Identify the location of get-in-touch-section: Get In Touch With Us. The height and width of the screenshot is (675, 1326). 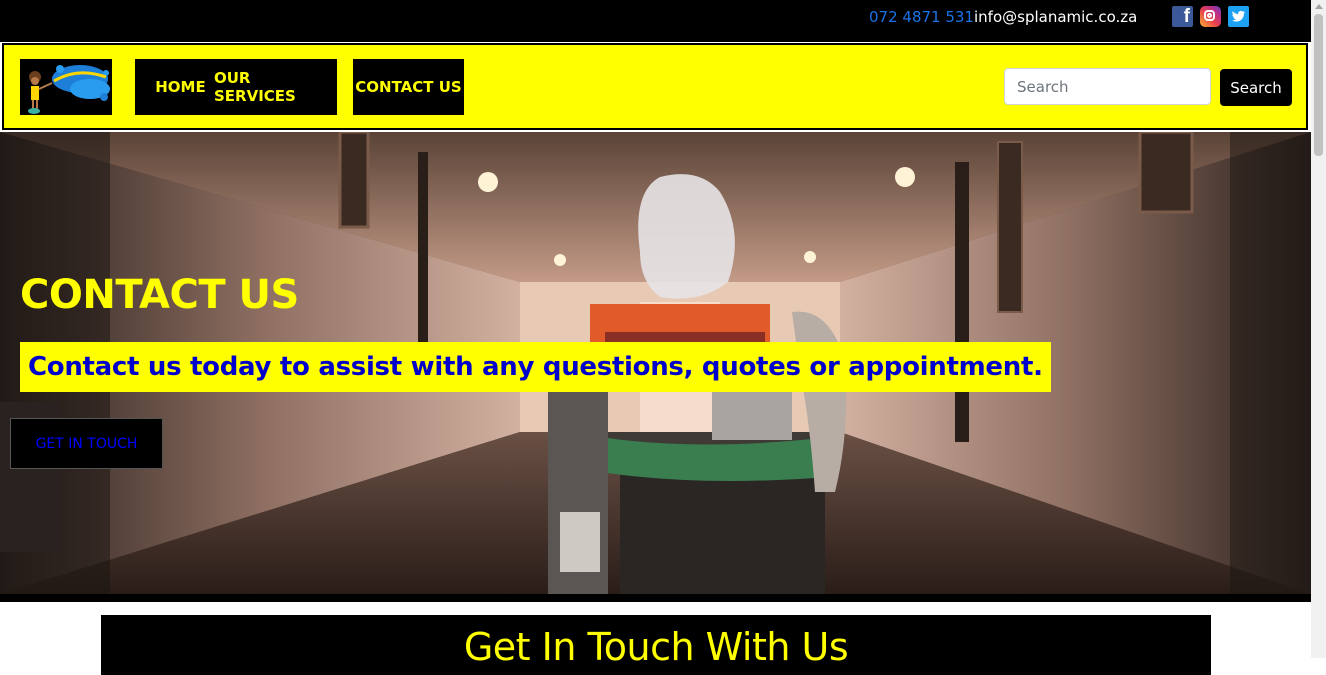
(656, 645).